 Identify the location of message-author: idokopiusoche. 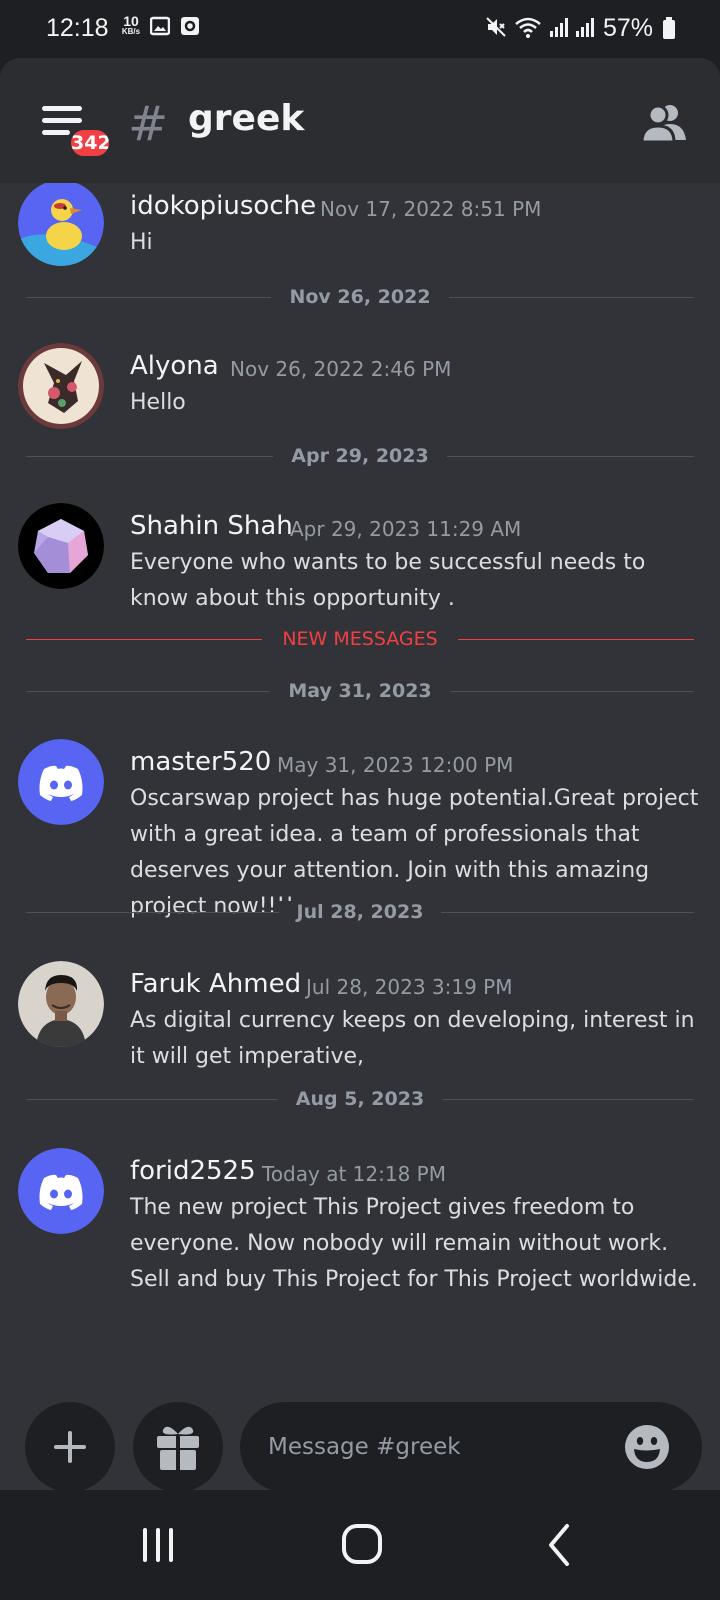
(223, 206).